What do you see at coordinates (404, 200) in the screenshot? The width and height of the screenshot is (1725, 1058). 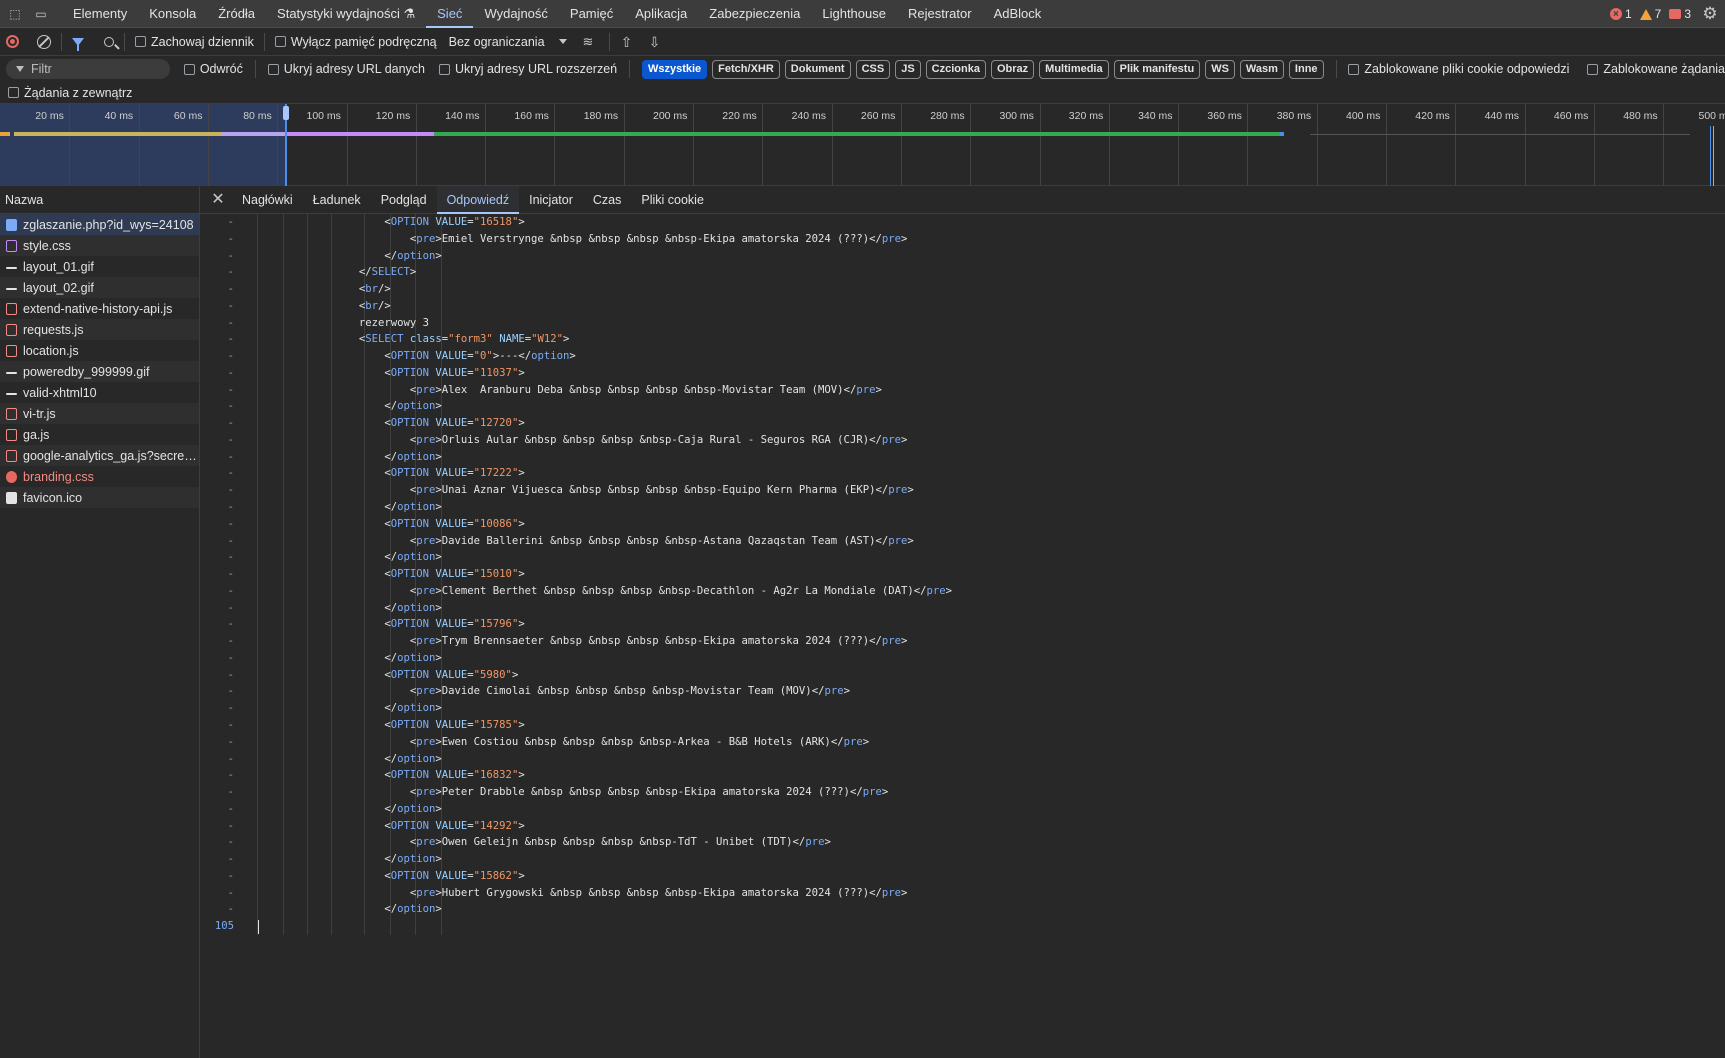 I see `tab-podgla-d: Podgląd` at bounding box center [404, 200].